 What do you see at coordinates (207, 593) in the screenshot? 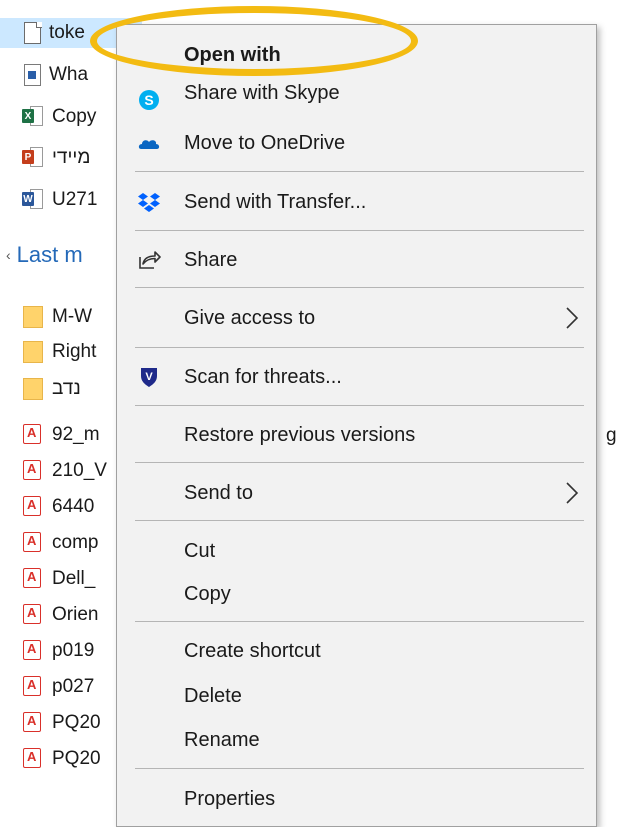
I see `menu-item-label: Copy` at bounding box center [207, 593].